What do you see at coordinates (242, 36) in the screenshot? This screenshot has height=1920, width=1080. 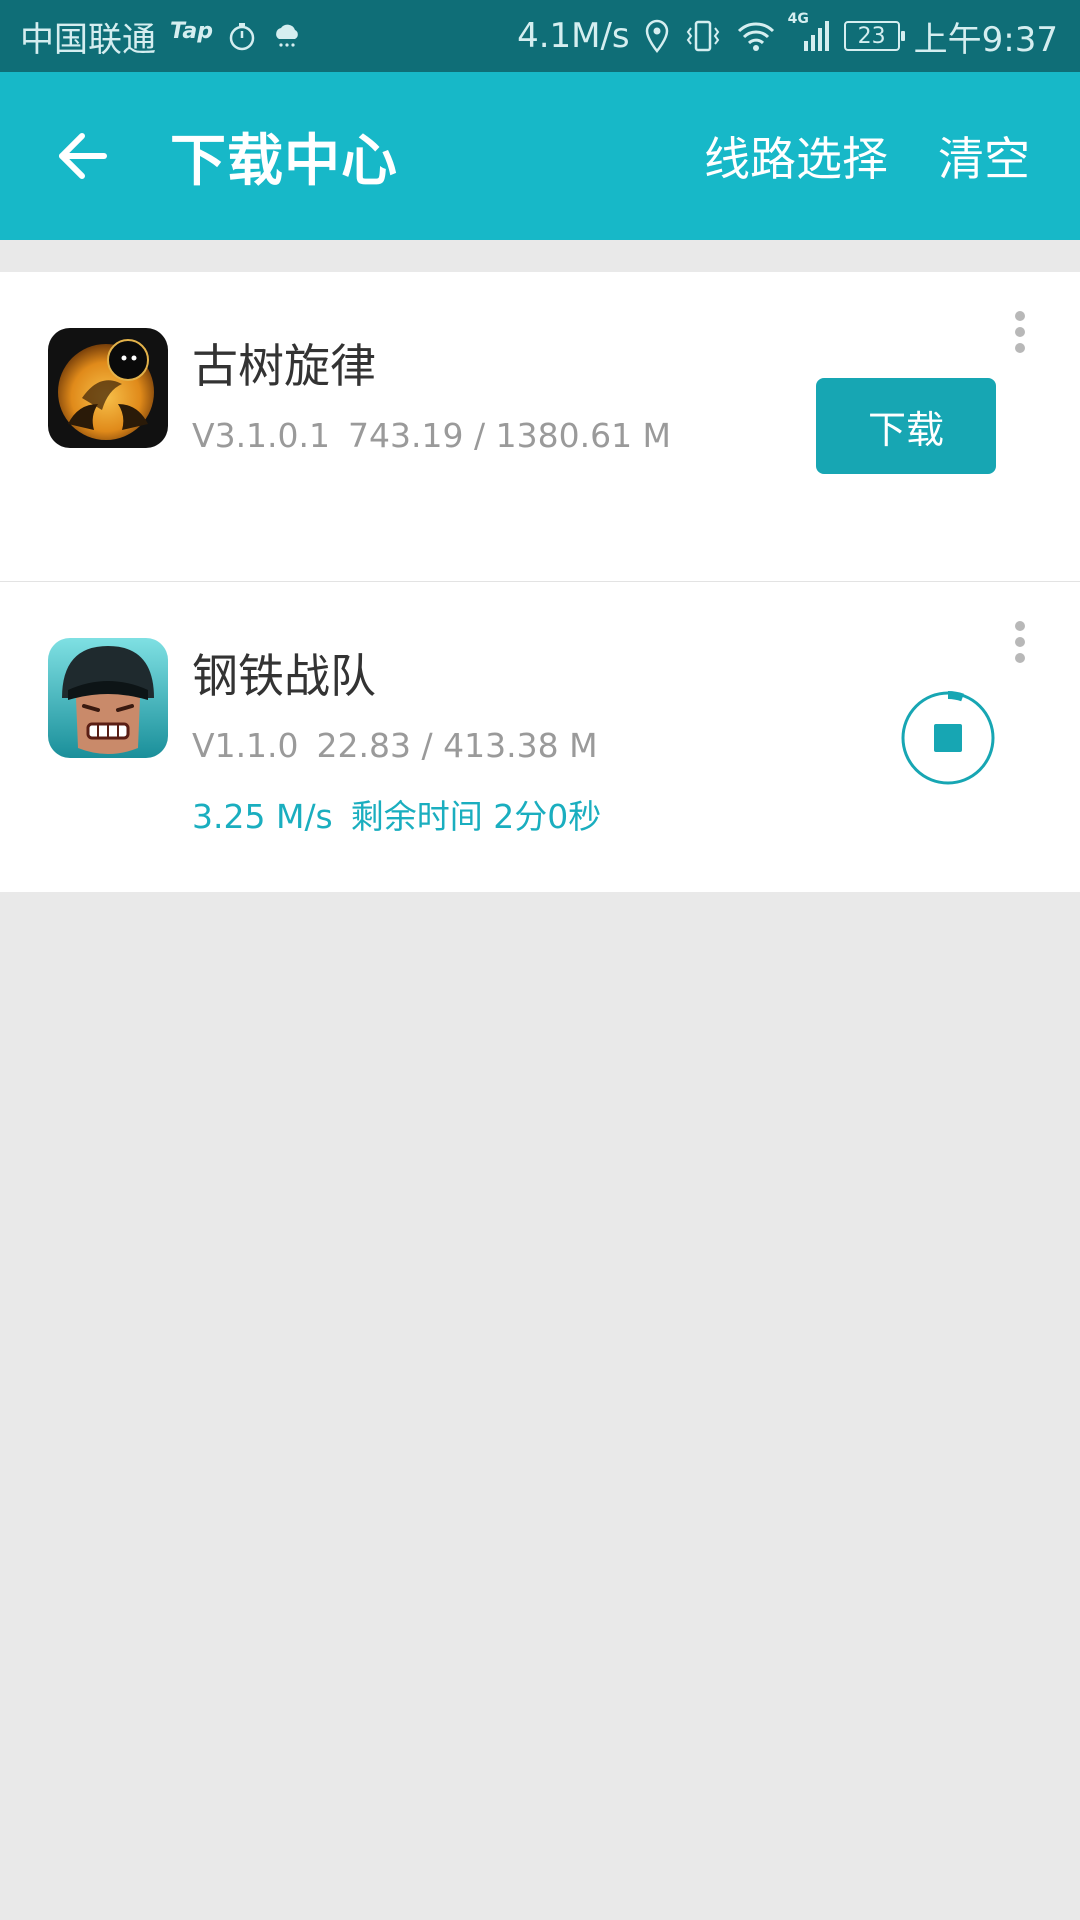 I see `stopwatch-icon` at bounding box center [242, 36].